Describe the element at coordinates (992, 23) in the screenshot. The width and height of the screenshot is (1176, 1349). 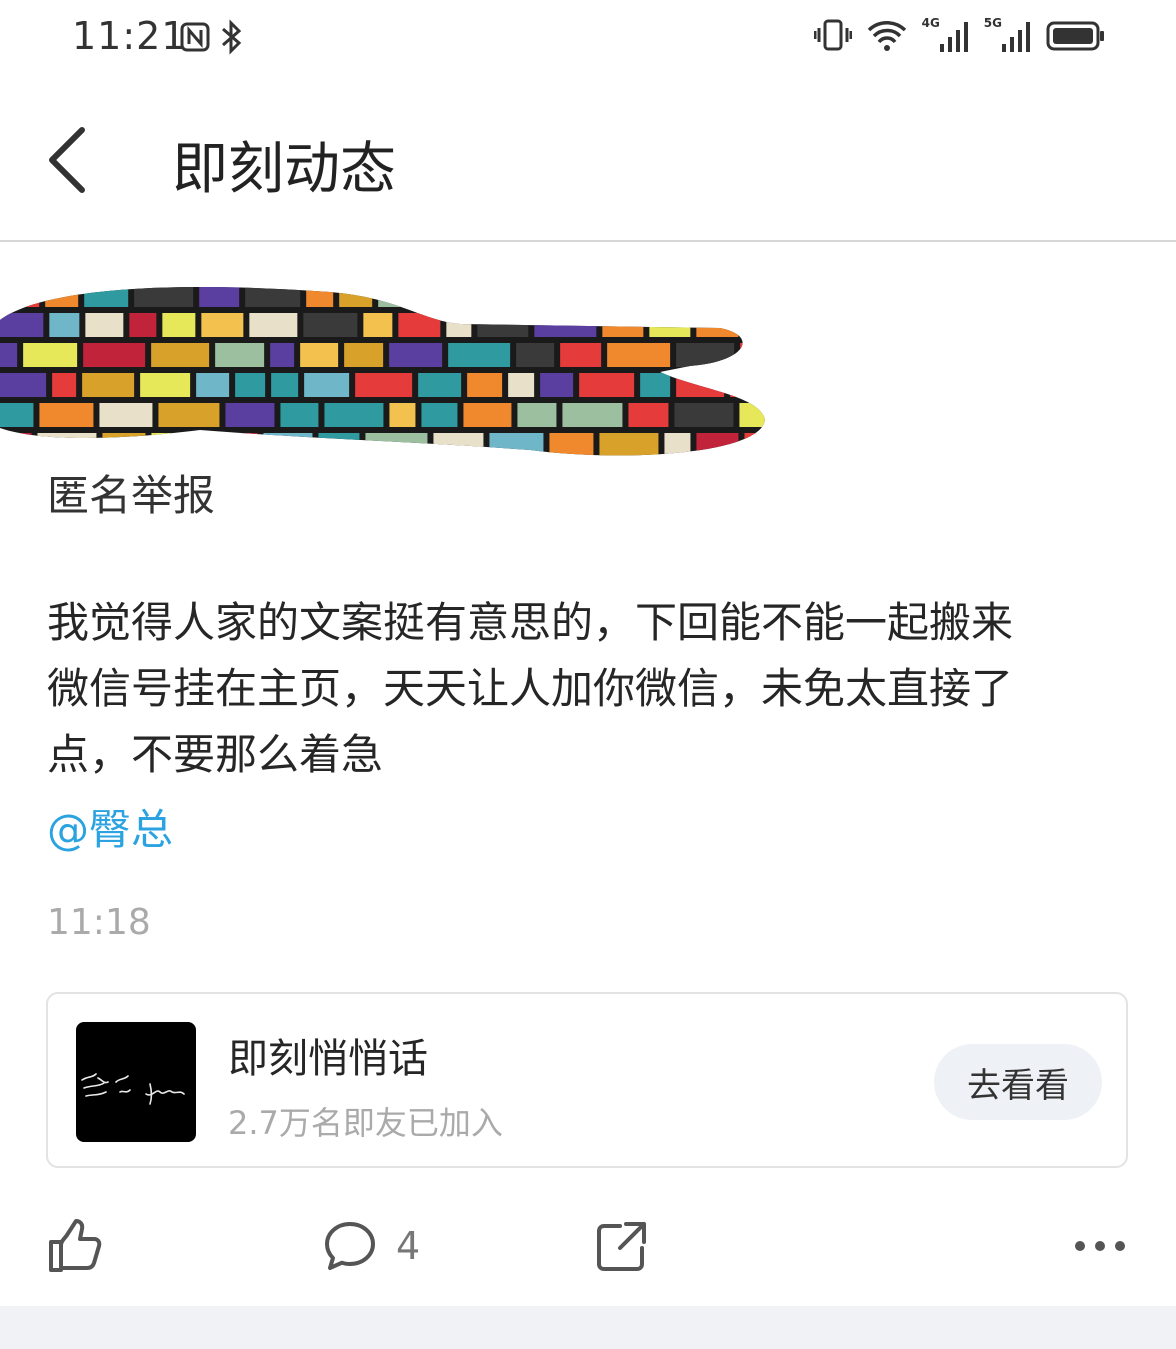
I see `net-5g-label: 5G` at that location.